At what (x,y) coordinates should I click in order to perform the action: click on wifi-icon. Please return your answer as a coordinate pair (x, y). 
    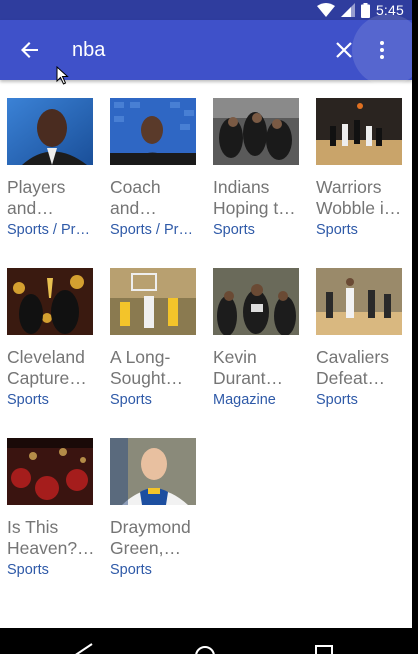
    Looking at the image, I should click on (325, 10).